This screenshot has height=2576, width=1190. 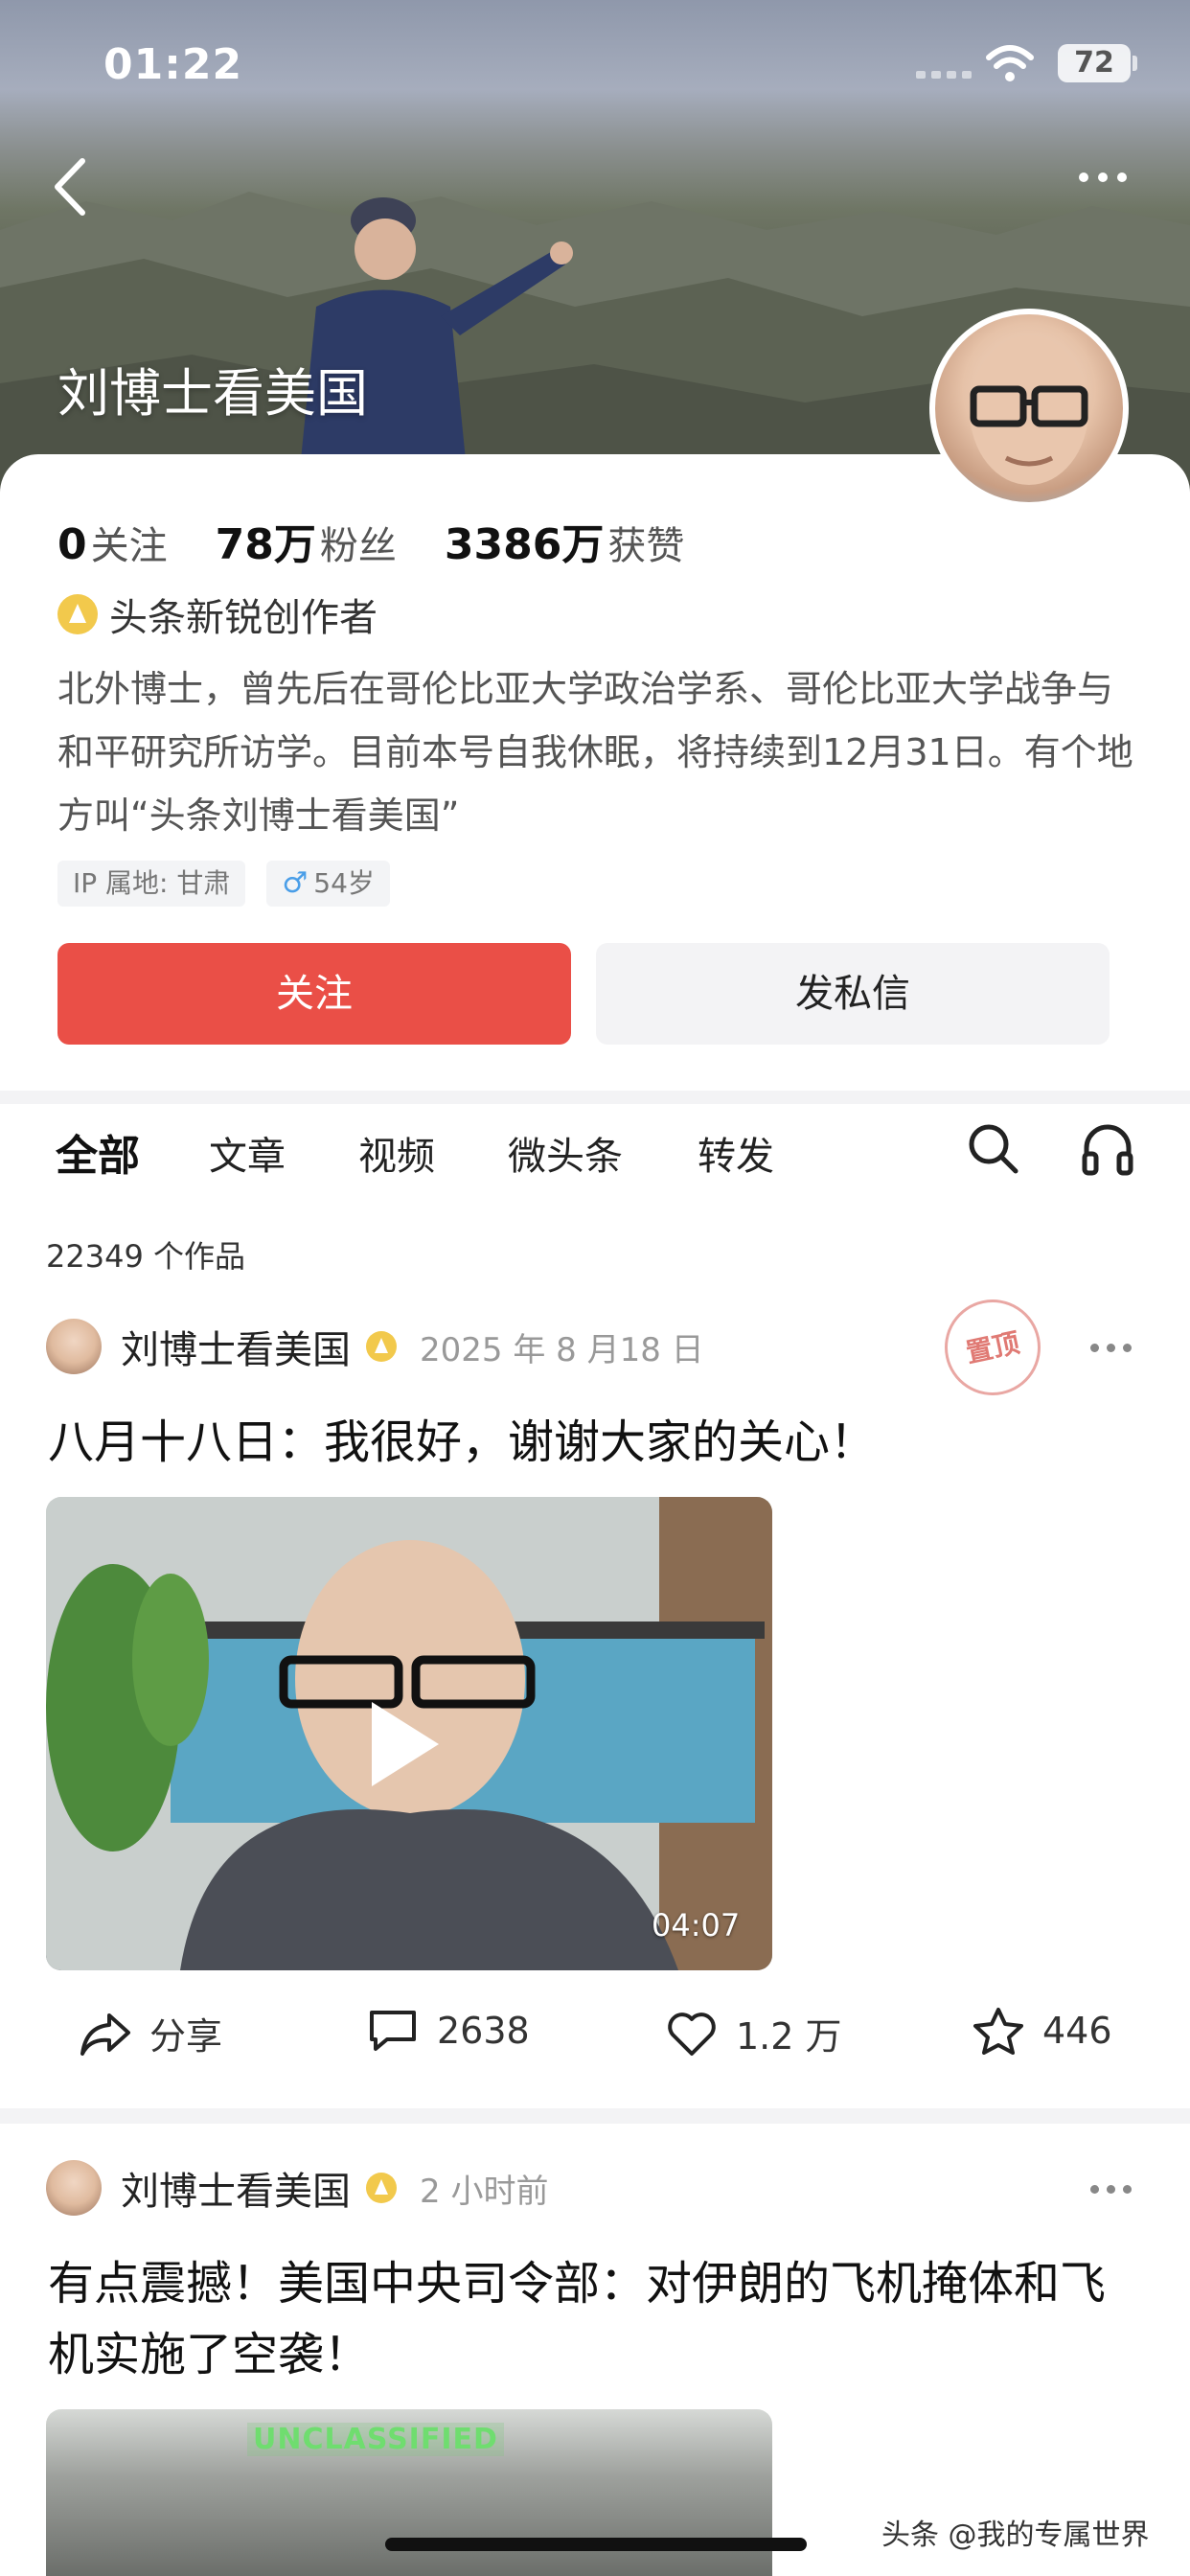 What do you see at coordinates (944, 75) in the screenshot?
I see `cellular-signal-icon` at bounding box center [944, 75].